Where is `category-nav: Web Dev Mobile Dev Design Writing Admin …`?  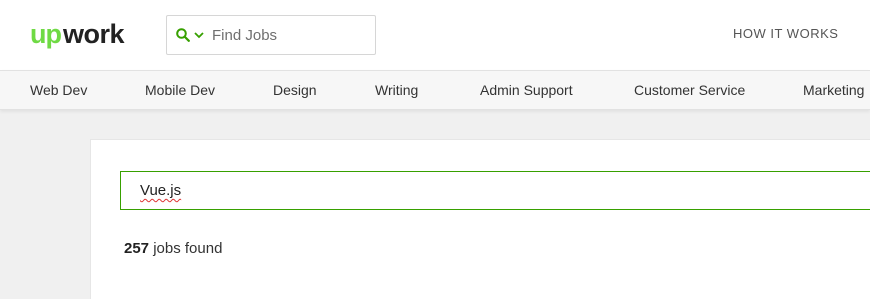 category-nav: Web Dev Mobile Dev Design Writing Admin … is located at coordinates (435, 90).